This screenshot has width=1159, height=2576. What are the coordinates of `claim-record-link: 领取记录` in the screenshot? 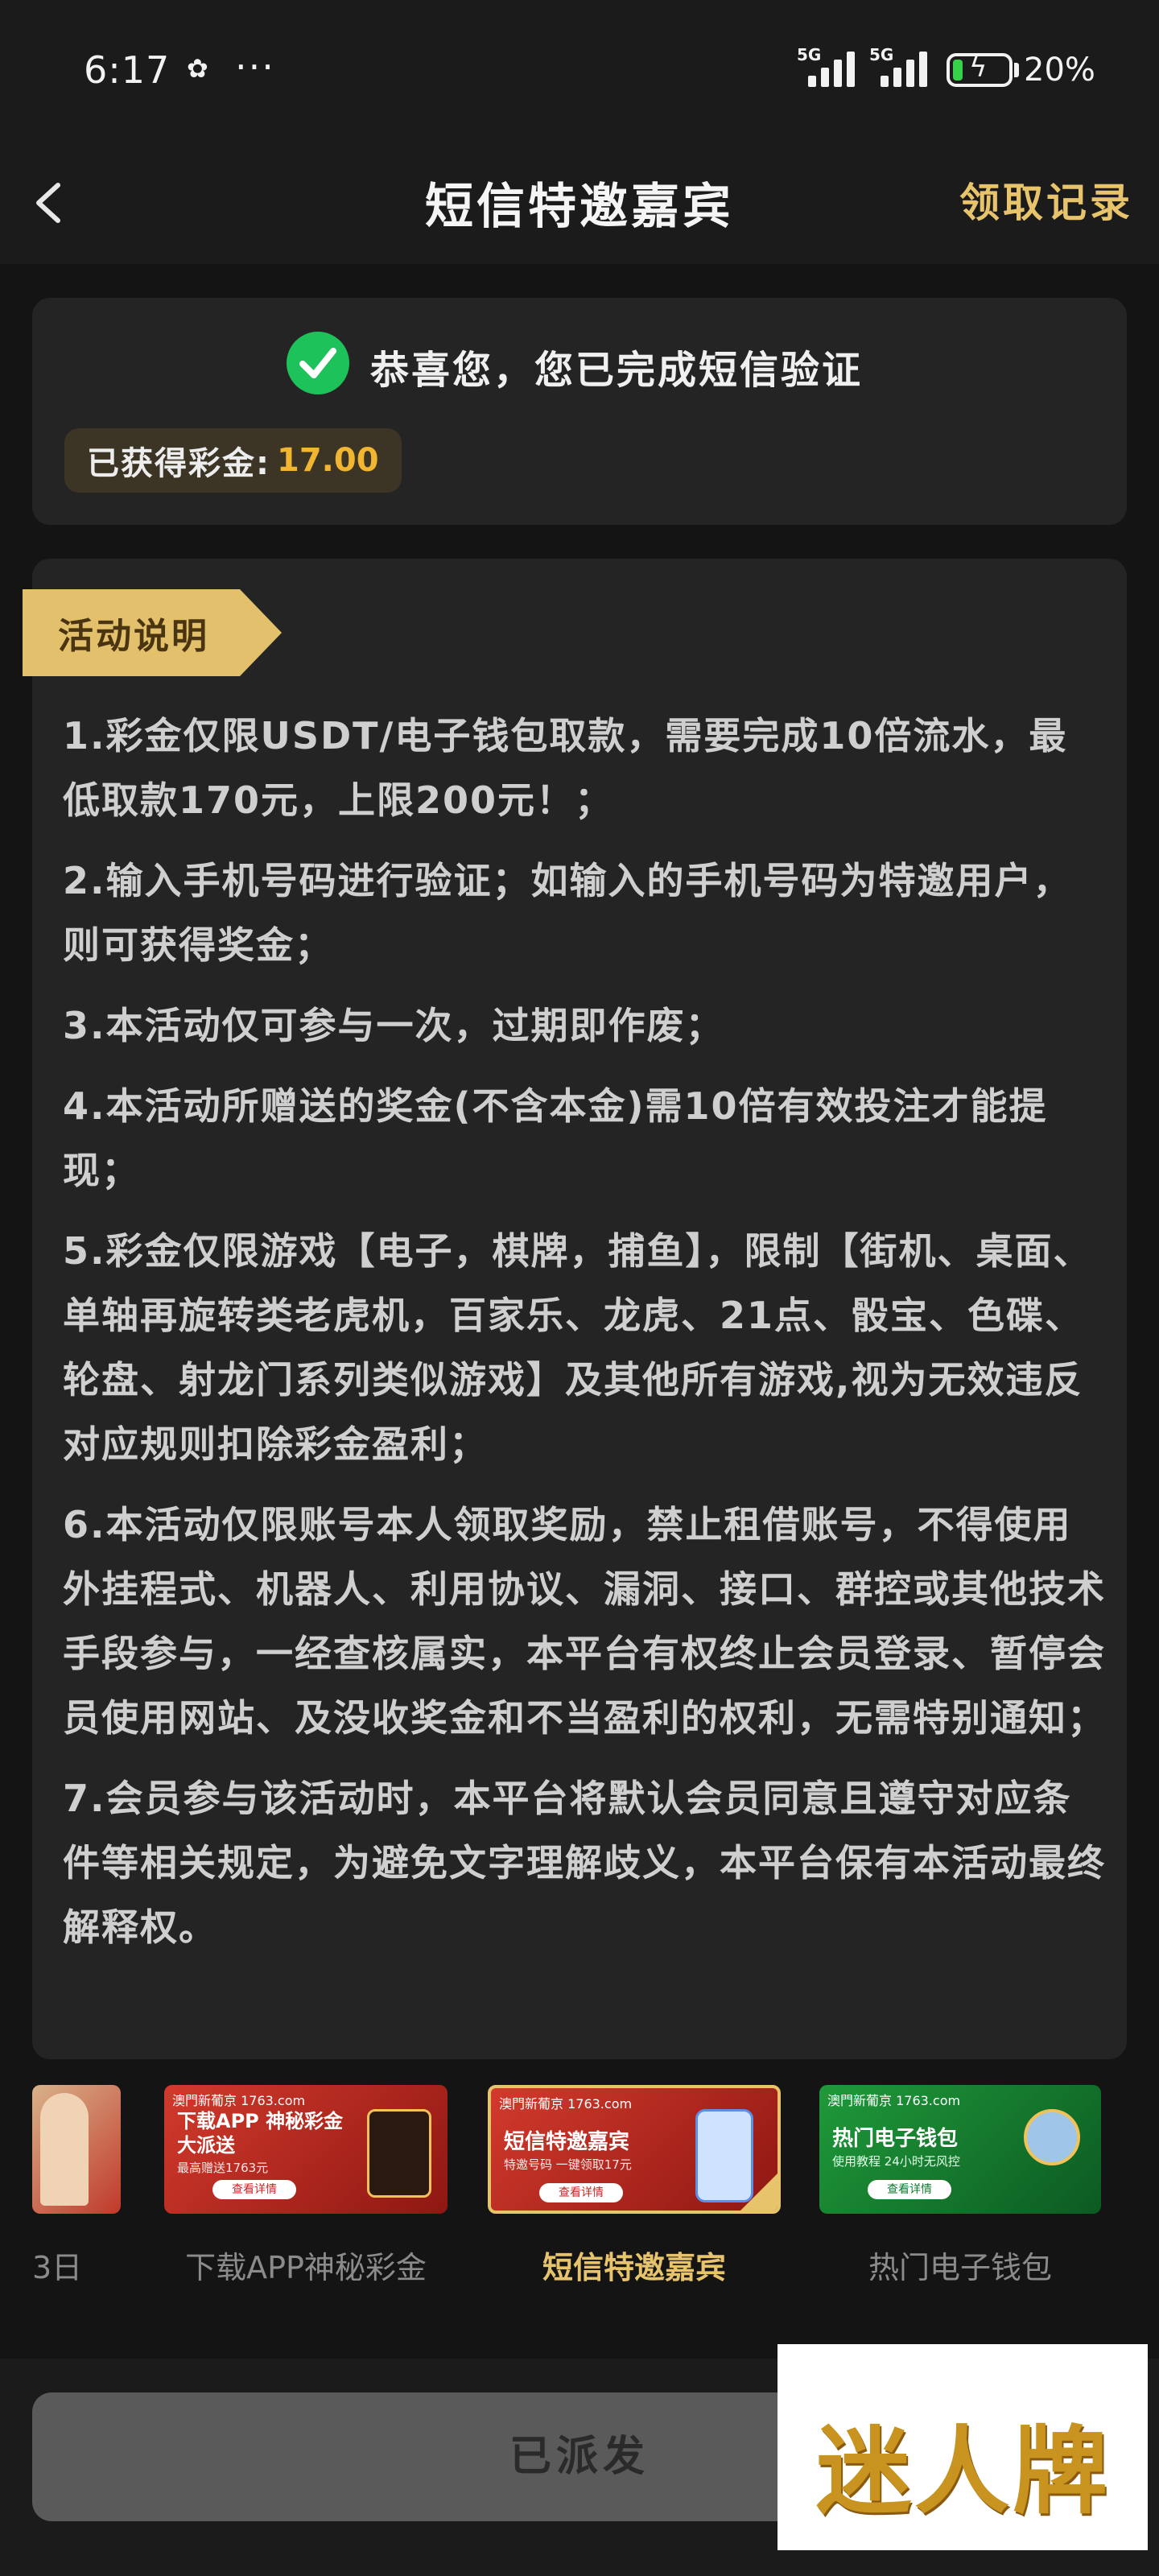 It's located at (1046, 200).